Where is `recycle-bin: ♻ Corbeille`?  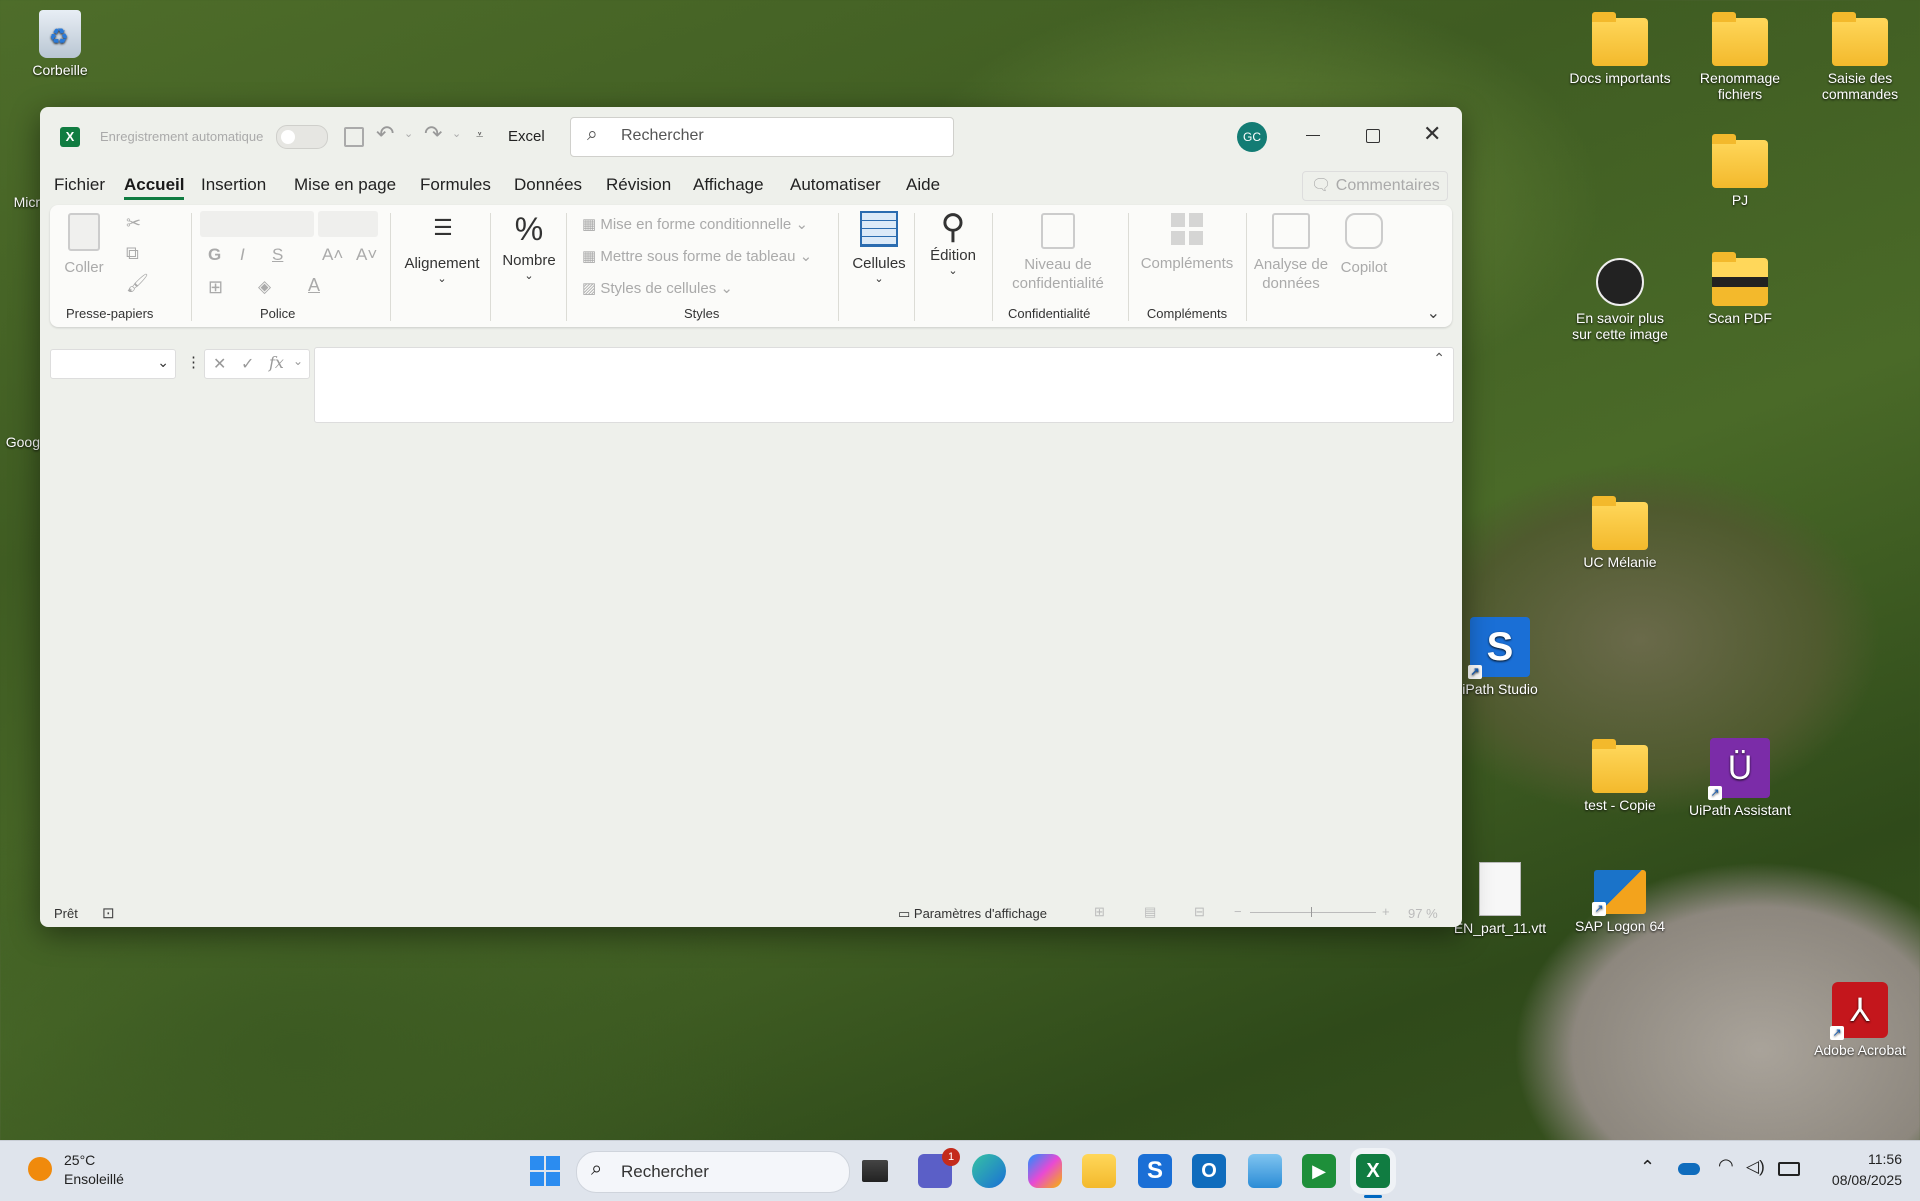
recycle-bin: ♻ Corbeille is located at coordinates (60, 44).